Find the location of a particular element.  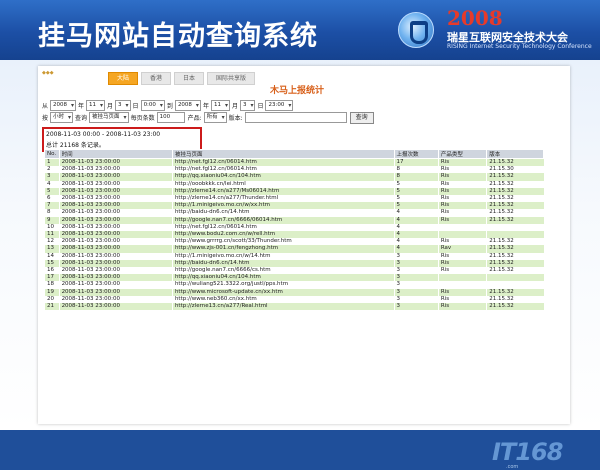

field-select: 被挂马页面 is located at coordinates (109, 117).